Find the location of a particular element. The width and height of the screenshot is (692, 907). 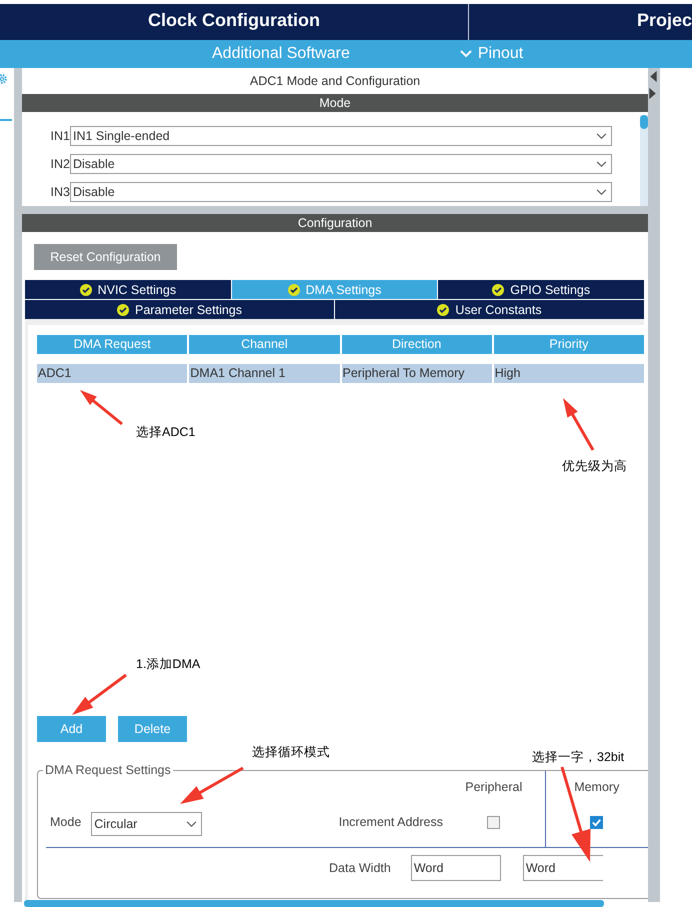

configuration-header: Configuration is located at coordinates (335, 223).